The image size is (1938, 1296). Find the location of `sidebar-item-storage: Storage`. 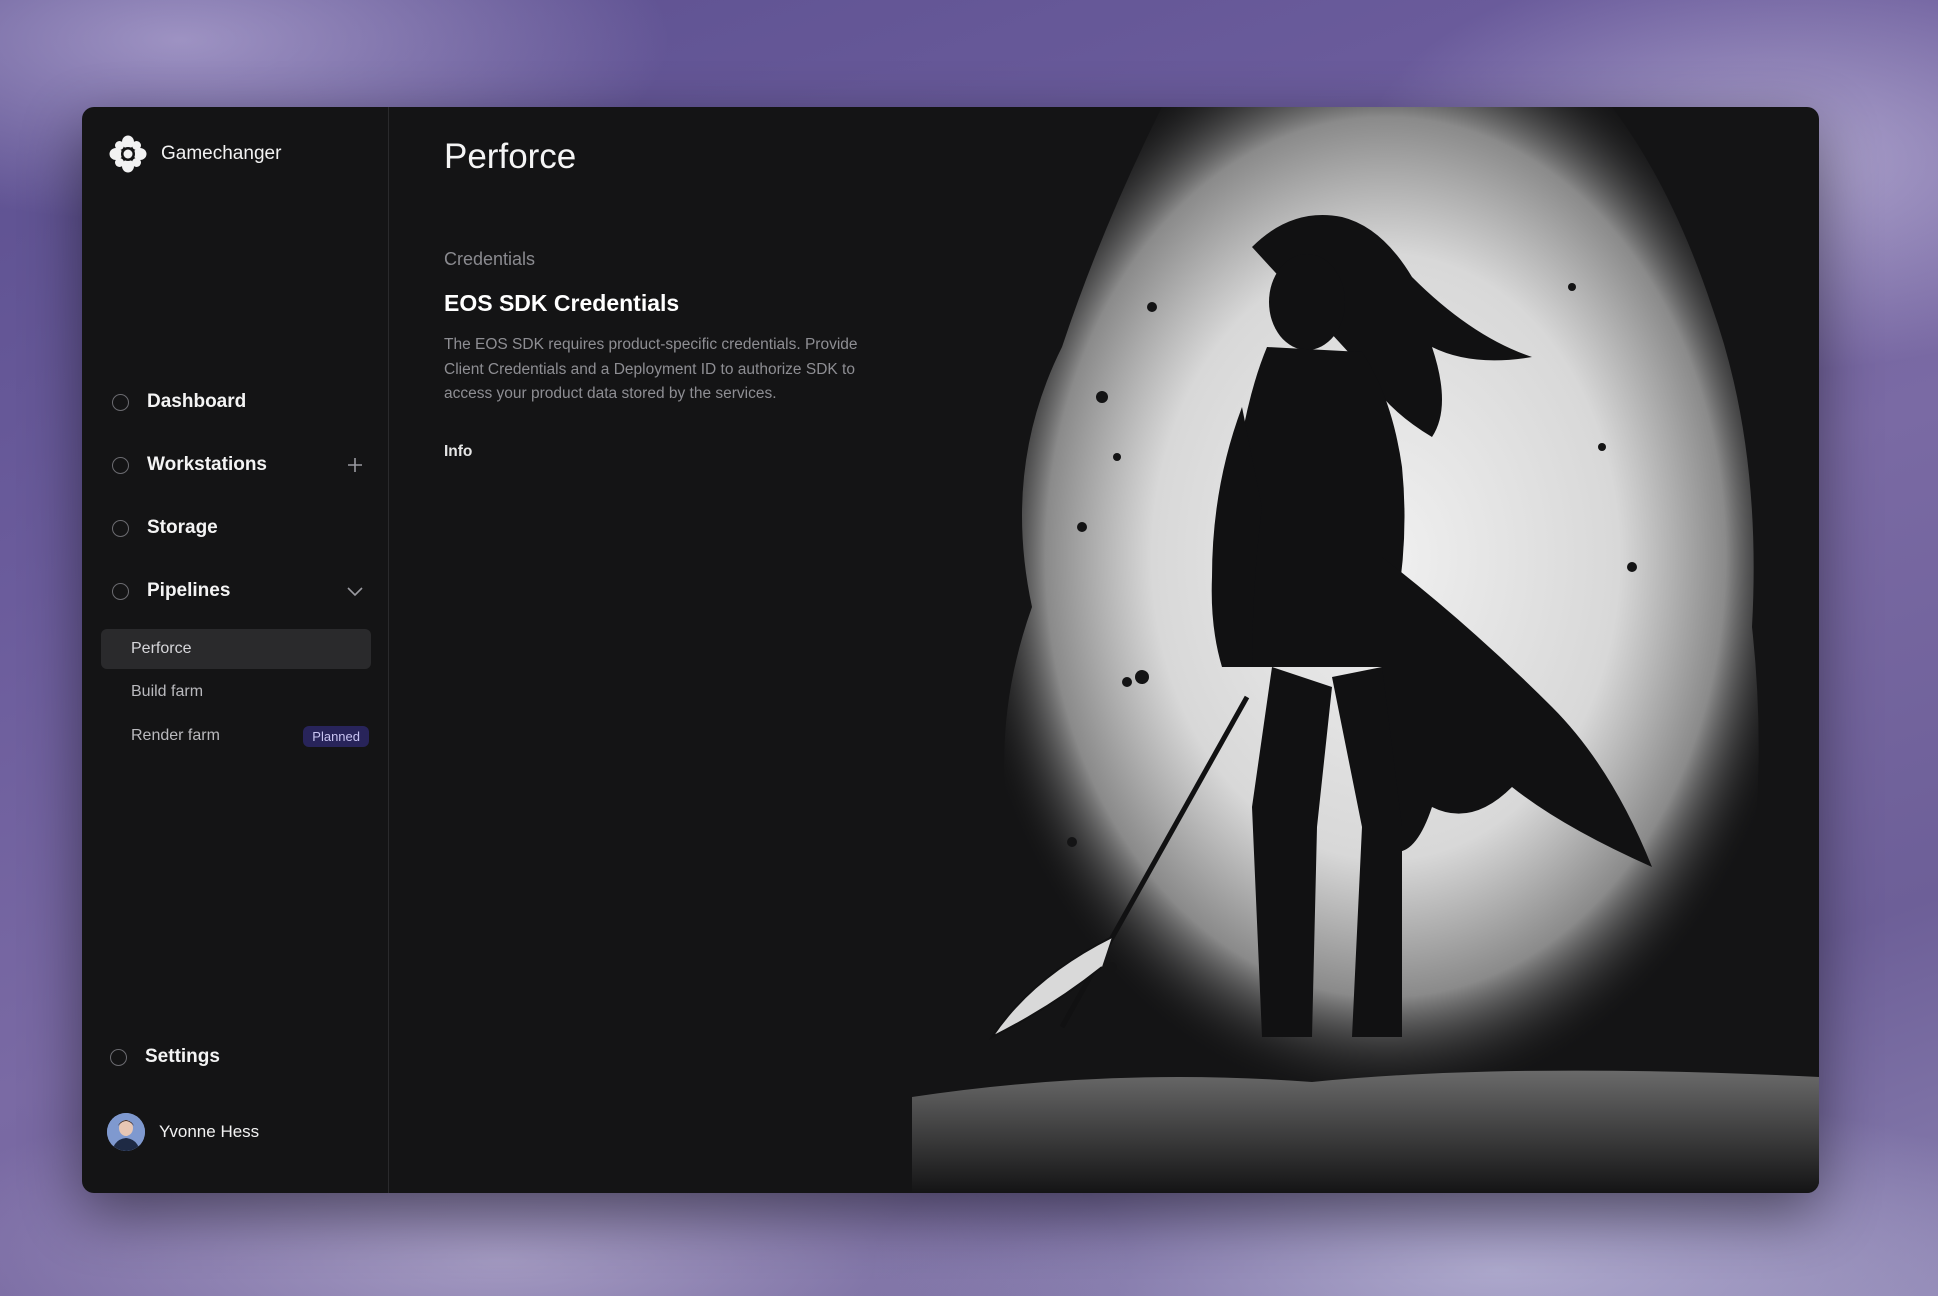

sidebar-item-storage: Storage is located at coordinates (239, 528).